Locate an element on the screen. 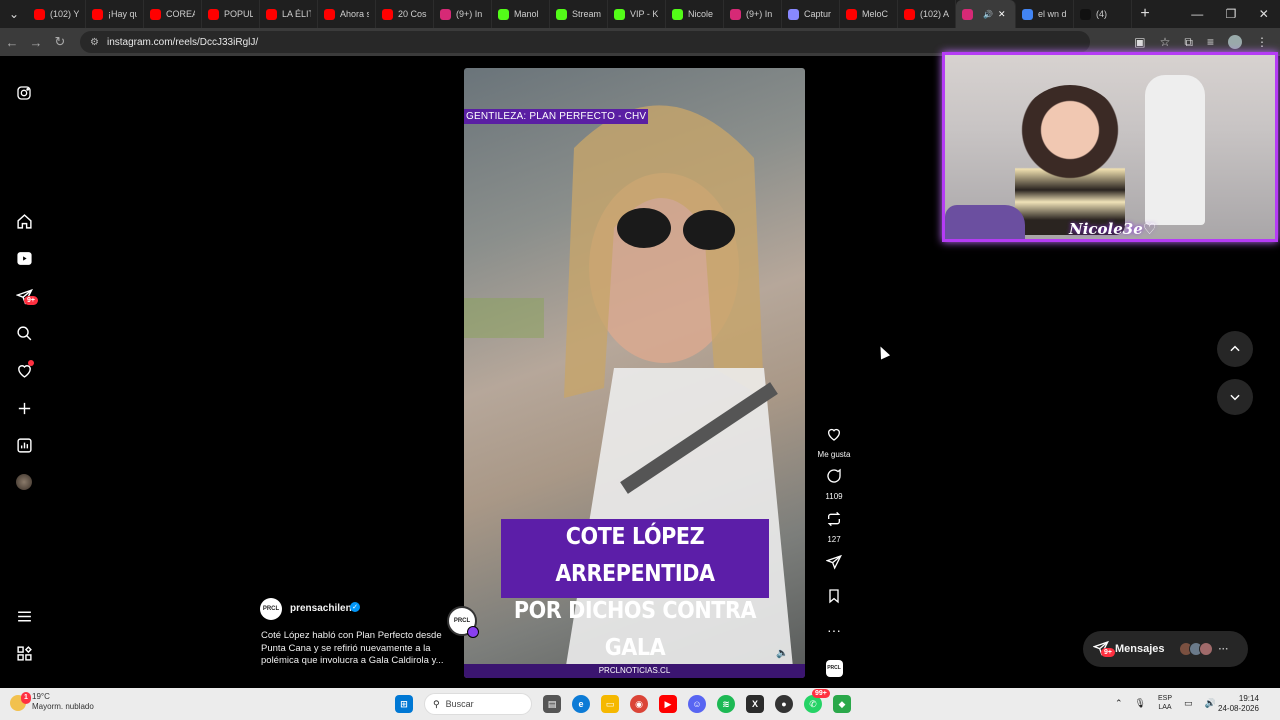 This screenshot has height=720, width=1280. headline-line-1: COTE LÓPEZ ARREPENTIDA is located at coordinates (635, 555).